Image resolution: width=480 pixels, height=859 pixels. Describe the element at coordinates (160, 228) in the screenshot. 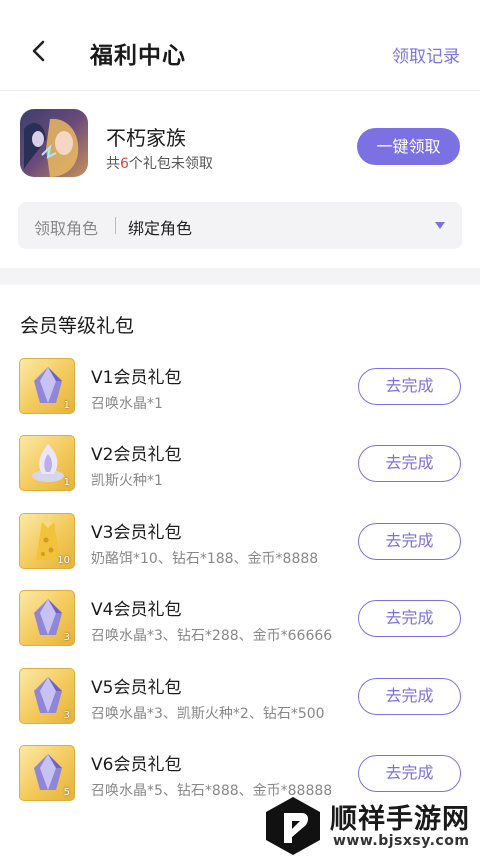

I see `role-value: 绑定角色` at that location.